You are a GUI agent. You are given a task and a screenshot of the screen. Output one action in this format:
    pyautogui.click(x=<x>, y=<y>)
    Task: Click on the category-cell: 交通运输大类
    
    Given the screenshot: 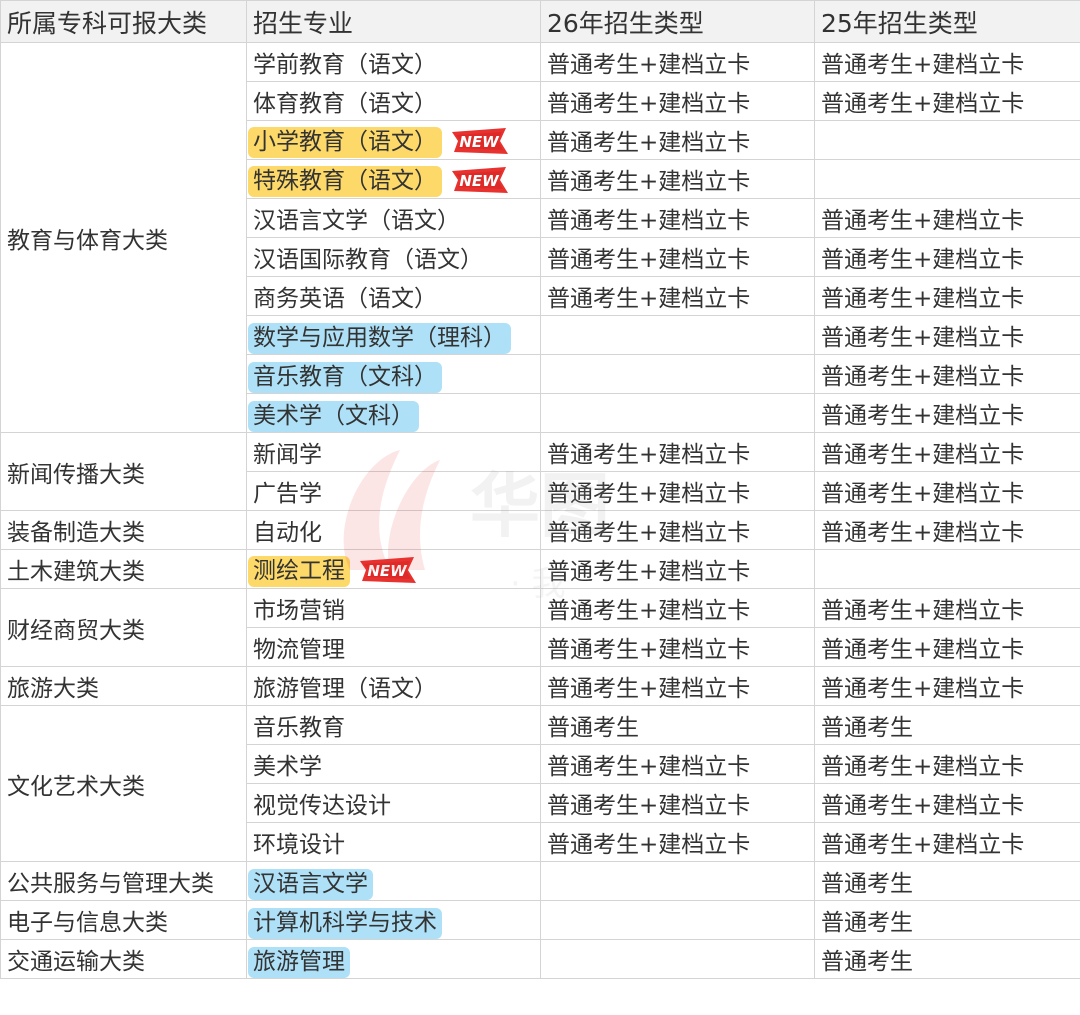 What is the action you would take?
    pyautogui.click(x=123, y=959)
    